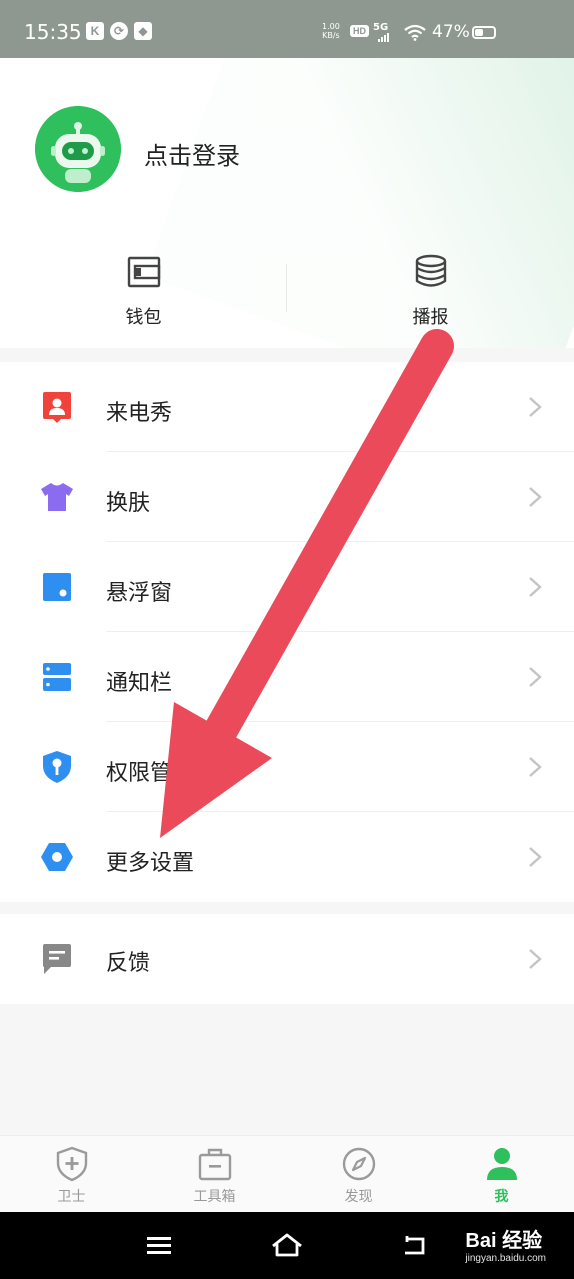 The width and height of the screenshot is (574, 1279). Describe the element at coordinates (214, 1196) in the screenshot. I see `tab-label: 工具箱` at that location.